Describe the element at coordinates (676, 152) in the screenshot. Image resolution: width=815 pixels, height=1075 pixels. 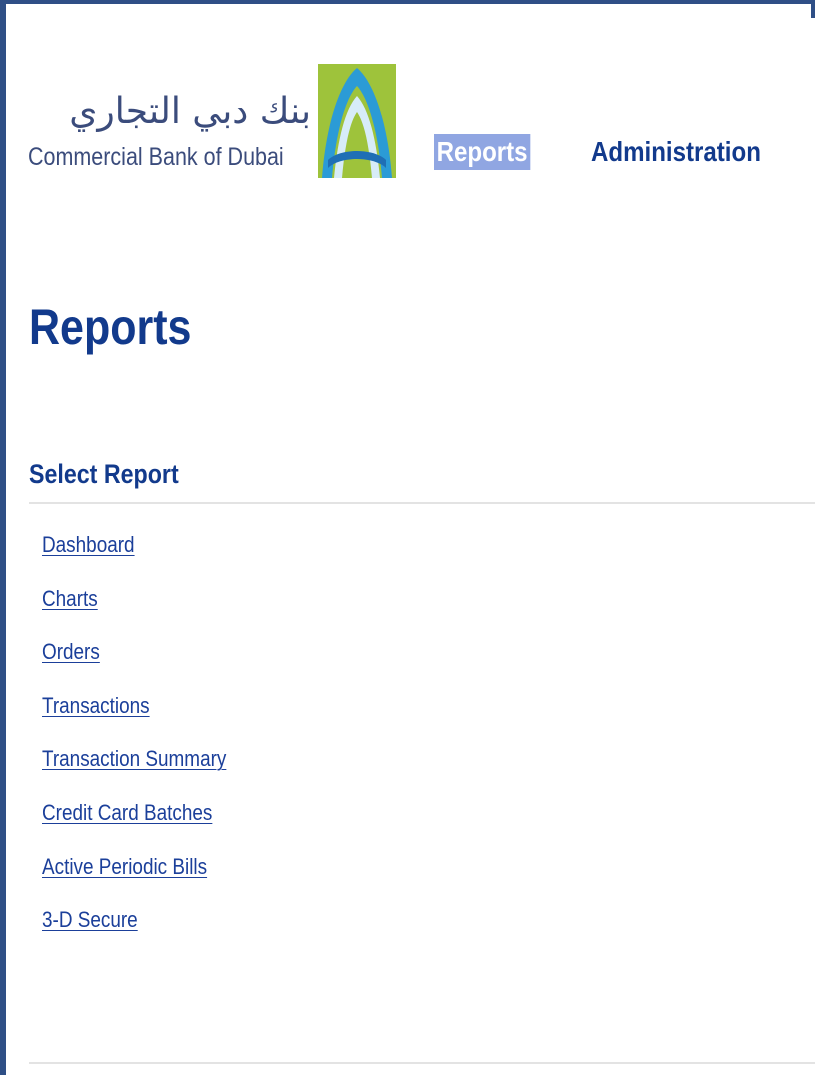
I see `nav-administration-link: Administration` at that location.